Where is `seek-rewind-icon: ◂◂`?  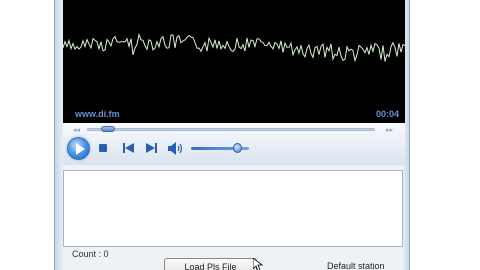
seek-rewind-icon: ◂◂ is located at coordinates (76, 130).